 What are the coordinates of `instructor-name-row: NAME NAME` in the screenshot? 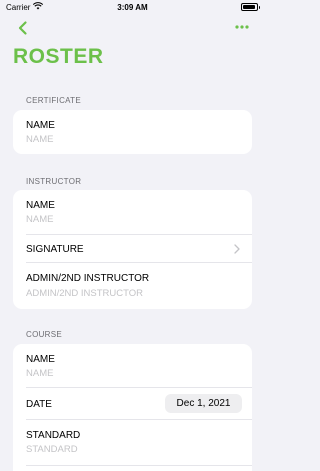 It's located at (132, 212).